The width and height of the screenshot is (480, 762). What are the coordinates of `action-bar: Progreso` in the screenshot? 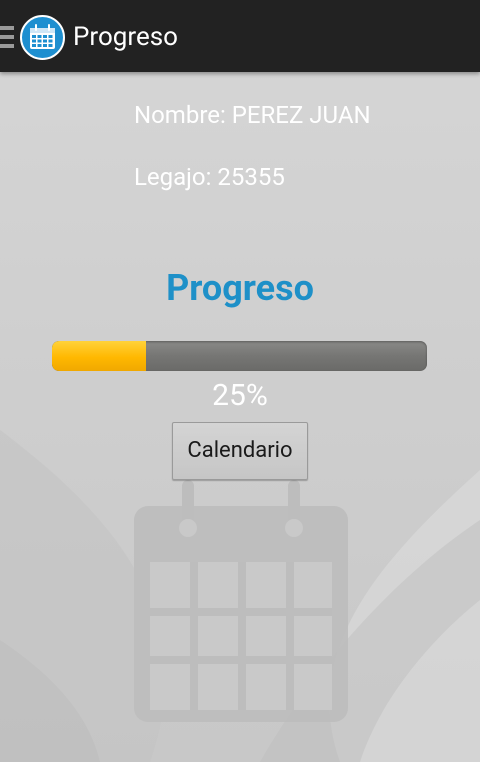 It's located at (240, 36).